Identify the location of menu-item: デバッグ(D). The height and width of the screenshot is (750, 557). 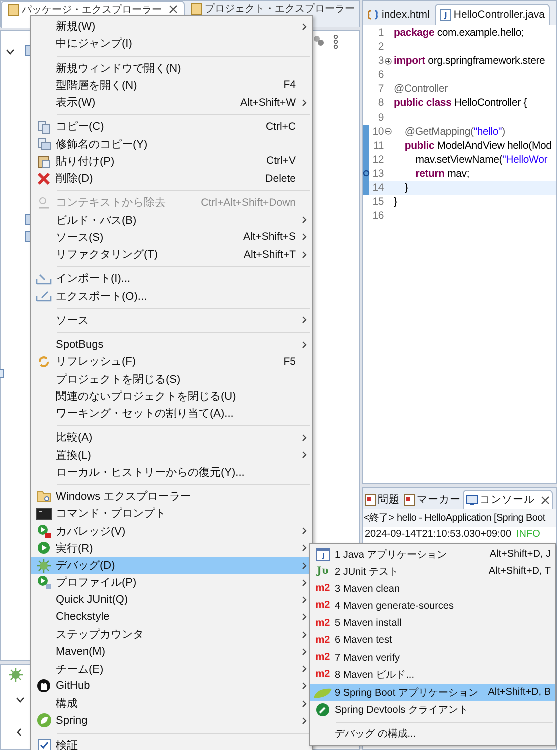
(171, 565).